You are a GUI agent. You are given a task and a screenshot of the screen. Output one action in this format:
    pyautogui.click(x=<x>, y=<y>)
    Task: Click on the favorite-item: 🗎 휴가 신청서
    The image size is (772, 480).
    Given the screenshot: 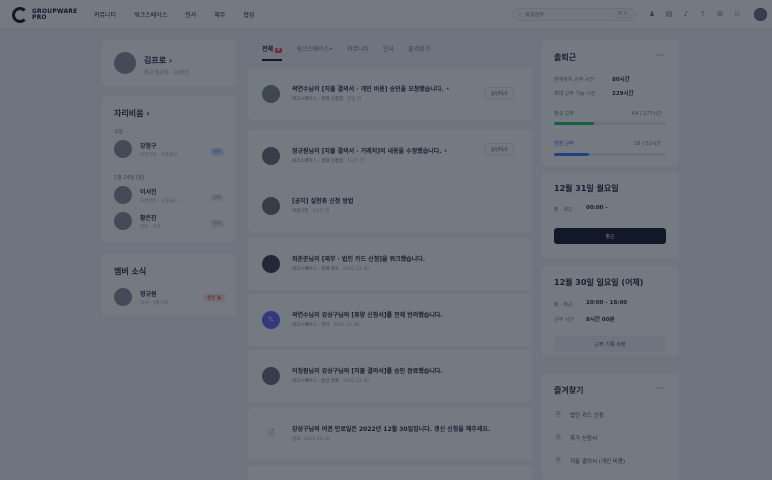 What is the action you would take?
    pyautogui.click(x=576, y=438)
    